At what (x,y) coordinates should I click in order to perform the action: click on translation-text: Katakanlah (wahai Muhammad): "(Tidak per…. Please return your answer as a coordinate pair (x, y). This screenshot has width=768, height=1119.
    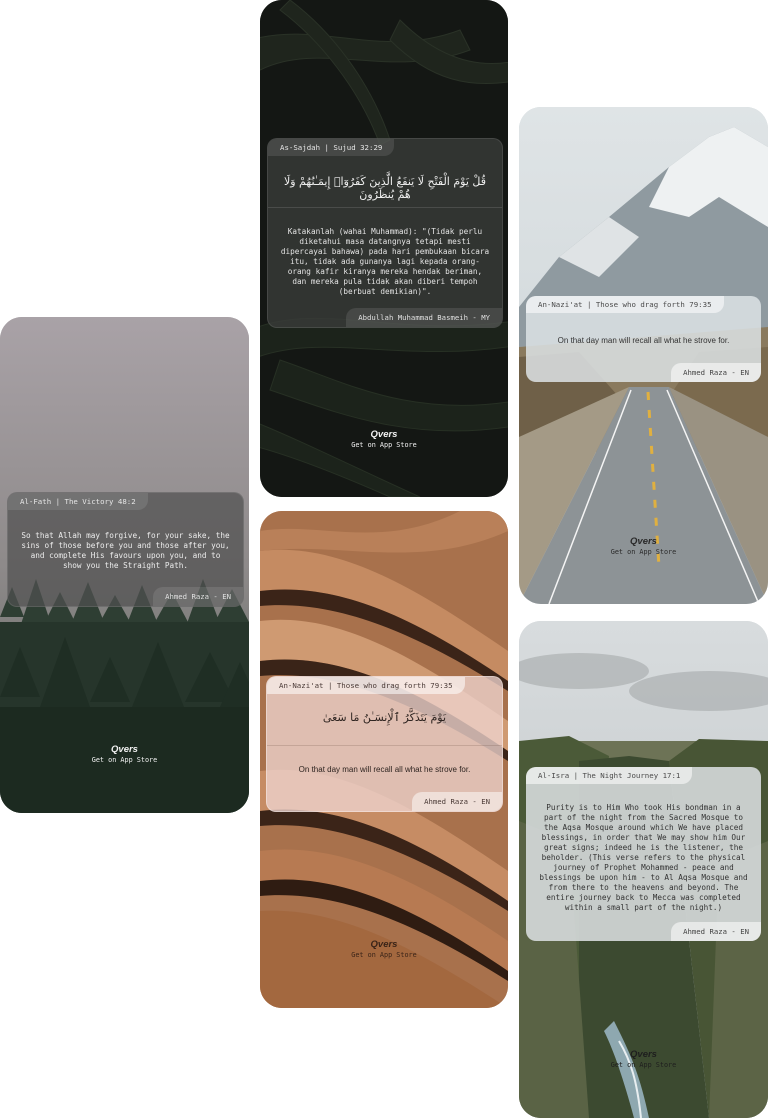
    Looking at the image, I should click on (385, 261).